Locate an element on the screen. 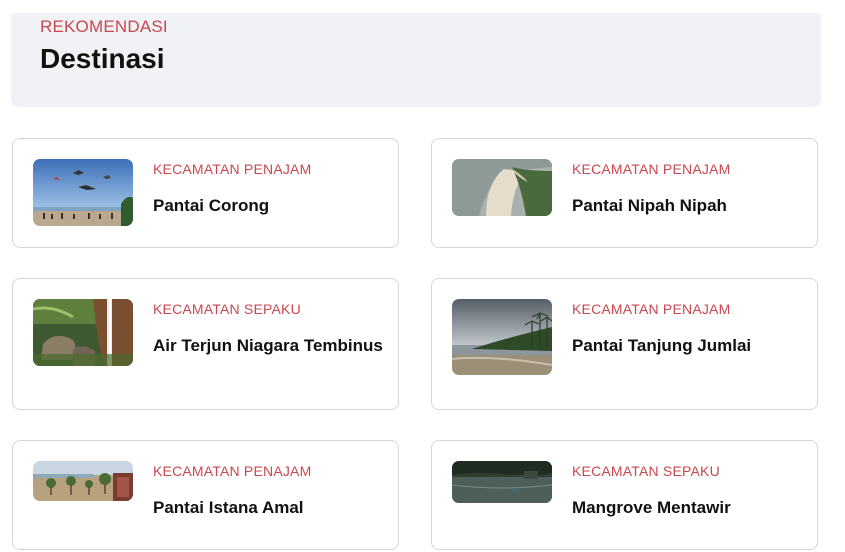 This screenshot has height=552, width=845. section-title: Destinasi is located at coordinates (102, 58).